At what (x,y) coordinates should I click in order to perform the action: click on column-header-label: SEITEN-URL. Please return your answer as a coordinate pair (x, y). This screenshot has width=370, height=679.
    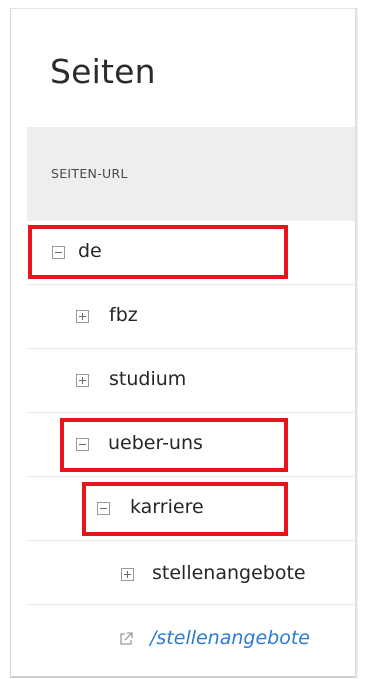
    Looking at the image, I should click on (89, 173).